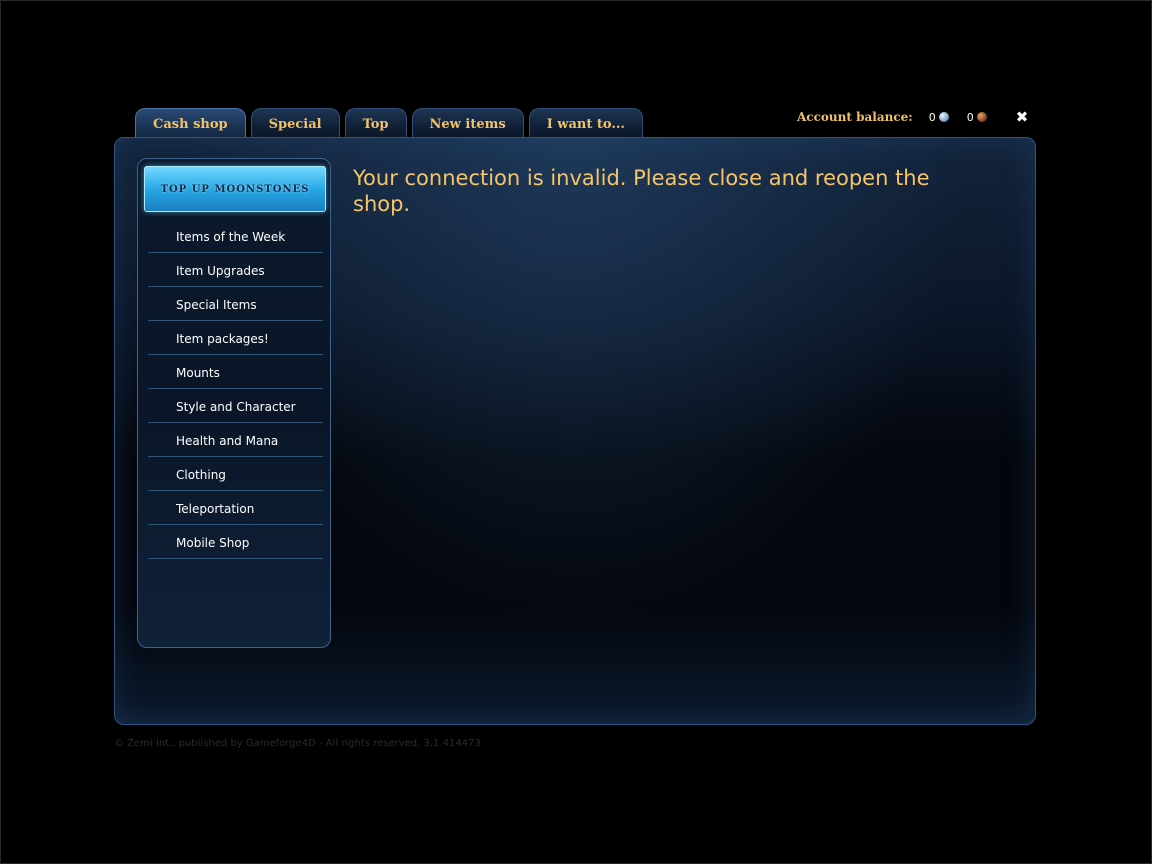 Image resolution: width=1152 pixels, height=864 pixels. Describe the element at coordinates (932, 117) in the screenshot. I see `moonstone-amount: 0` at that location.